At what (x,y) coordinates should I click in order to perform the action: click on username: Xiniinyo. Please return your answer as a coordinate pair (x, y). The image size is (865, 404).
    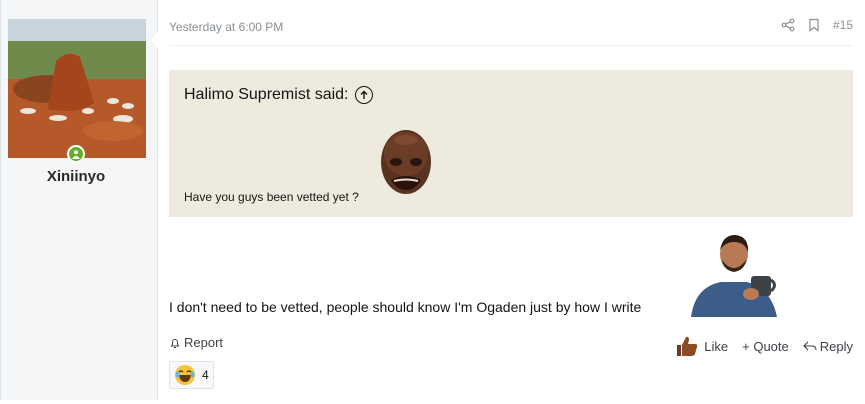
    Looking at the image, I should click on (76, 176).